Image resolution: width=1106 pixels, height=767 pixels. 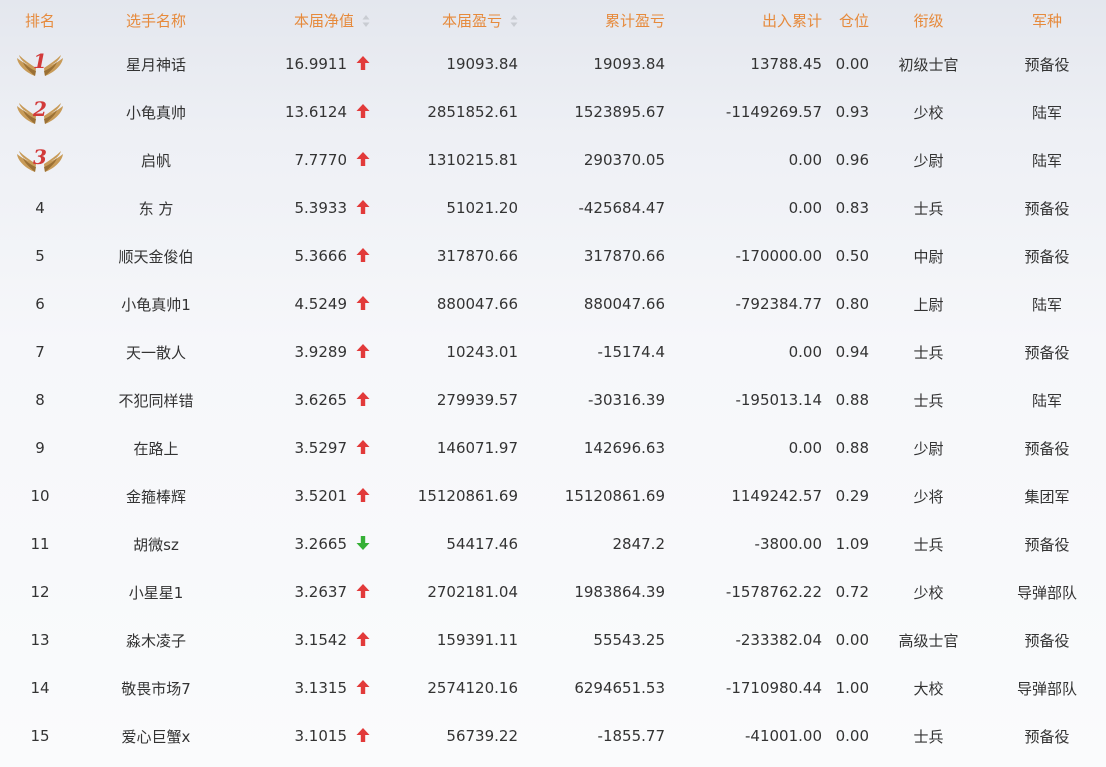 I want to click on profit-value: 880047.66, so click(x=477, y=304).